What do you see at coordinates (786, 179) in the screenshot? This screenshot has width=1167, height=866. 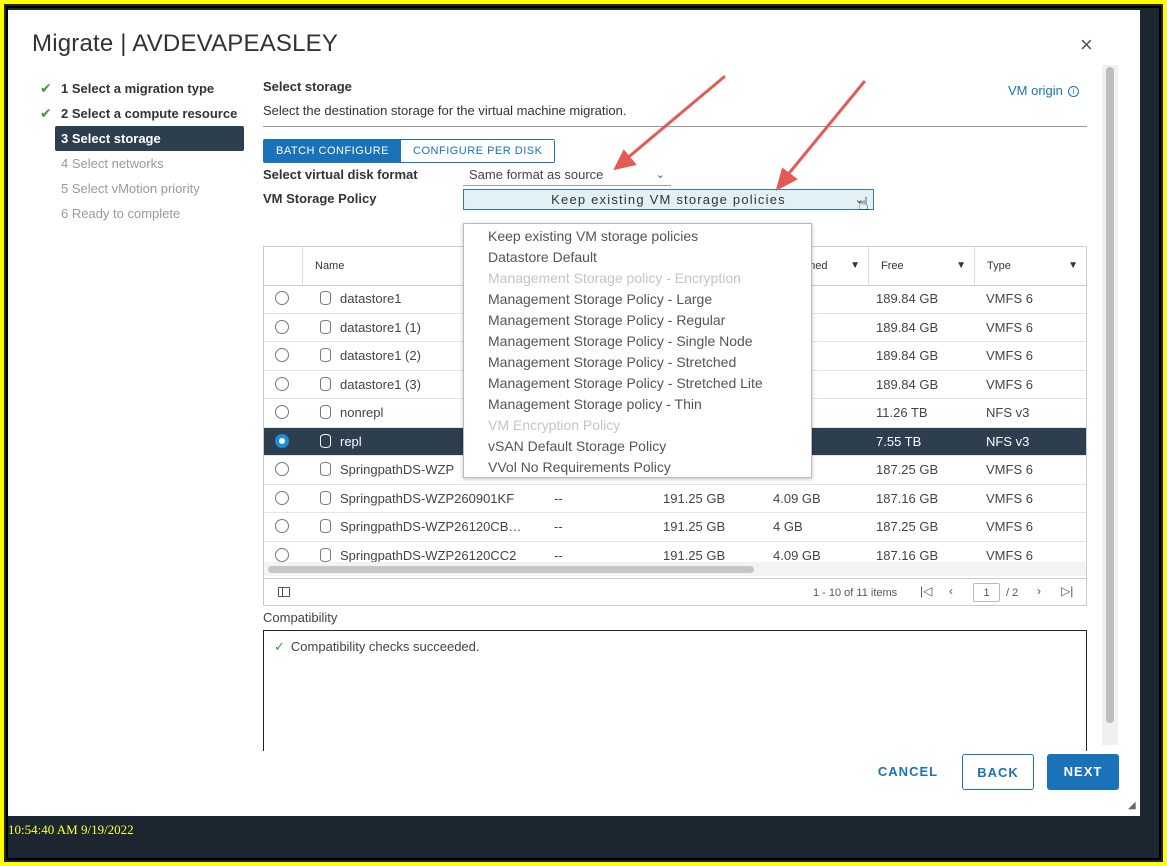 I see `annotation-arrowhead` at bounding box center [786, 179].